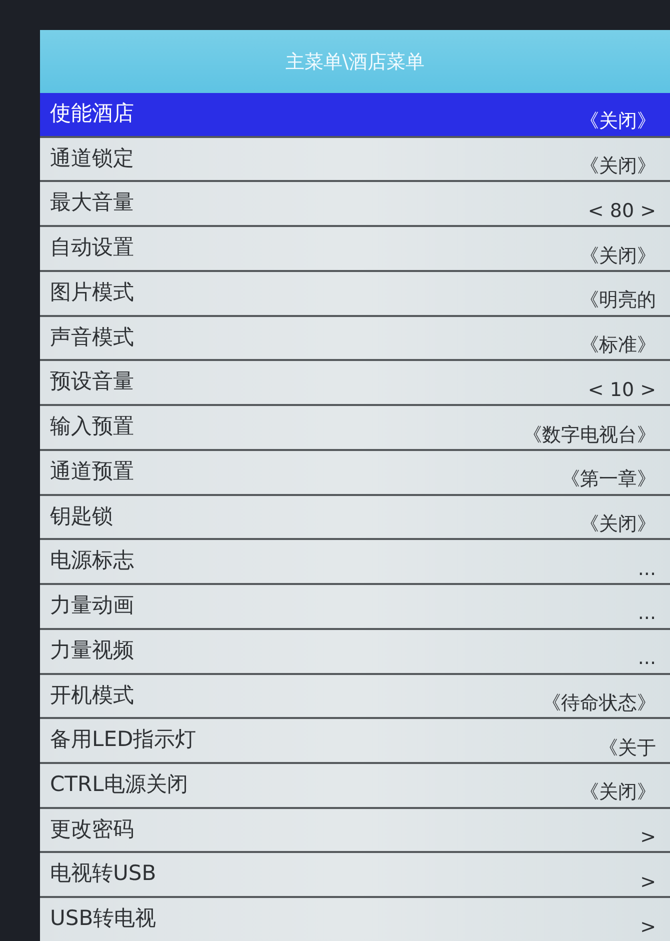 The width and height of the screenshot is (670, 941). What do you see at coordinates (92, 426) in the screenshot?
I see `menu-item-label: 输入预置` at bounding box center [92, 426].